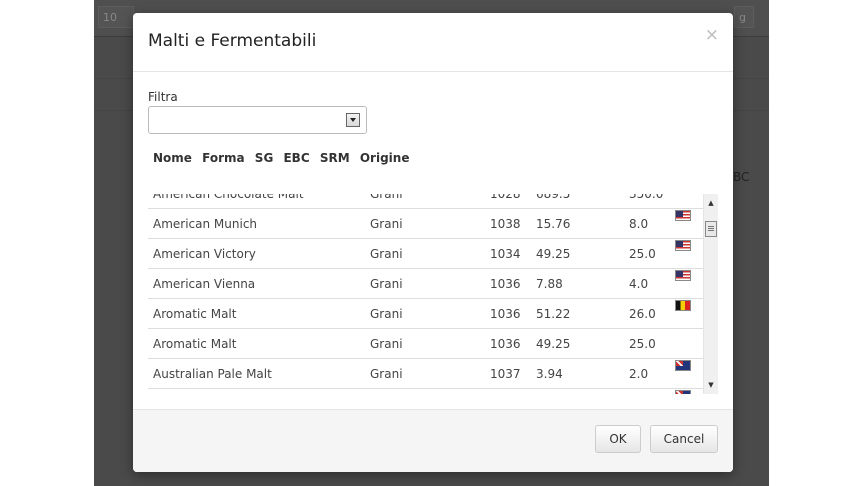 The height and width of the screenshot is (486, 865). I want to click on malt-ebc: 51.22, so click(553, 314).